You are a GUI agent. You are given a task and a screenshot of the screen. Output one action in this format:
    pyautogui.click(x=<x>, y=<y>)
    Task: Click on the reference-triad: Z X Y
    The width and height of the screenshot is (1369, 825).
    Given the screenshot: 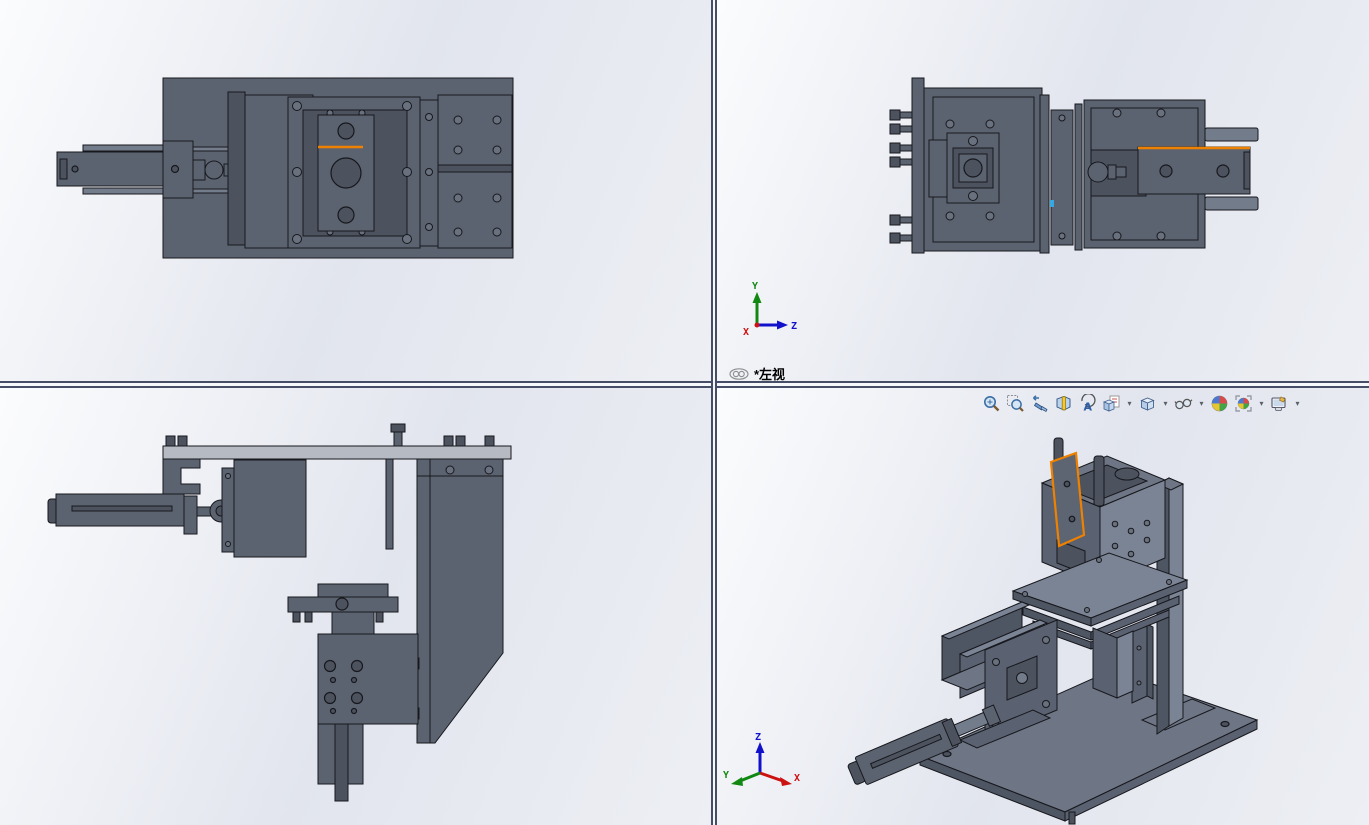 What is the action you would take?
    pyautogui.click(x=761, y=759)
    